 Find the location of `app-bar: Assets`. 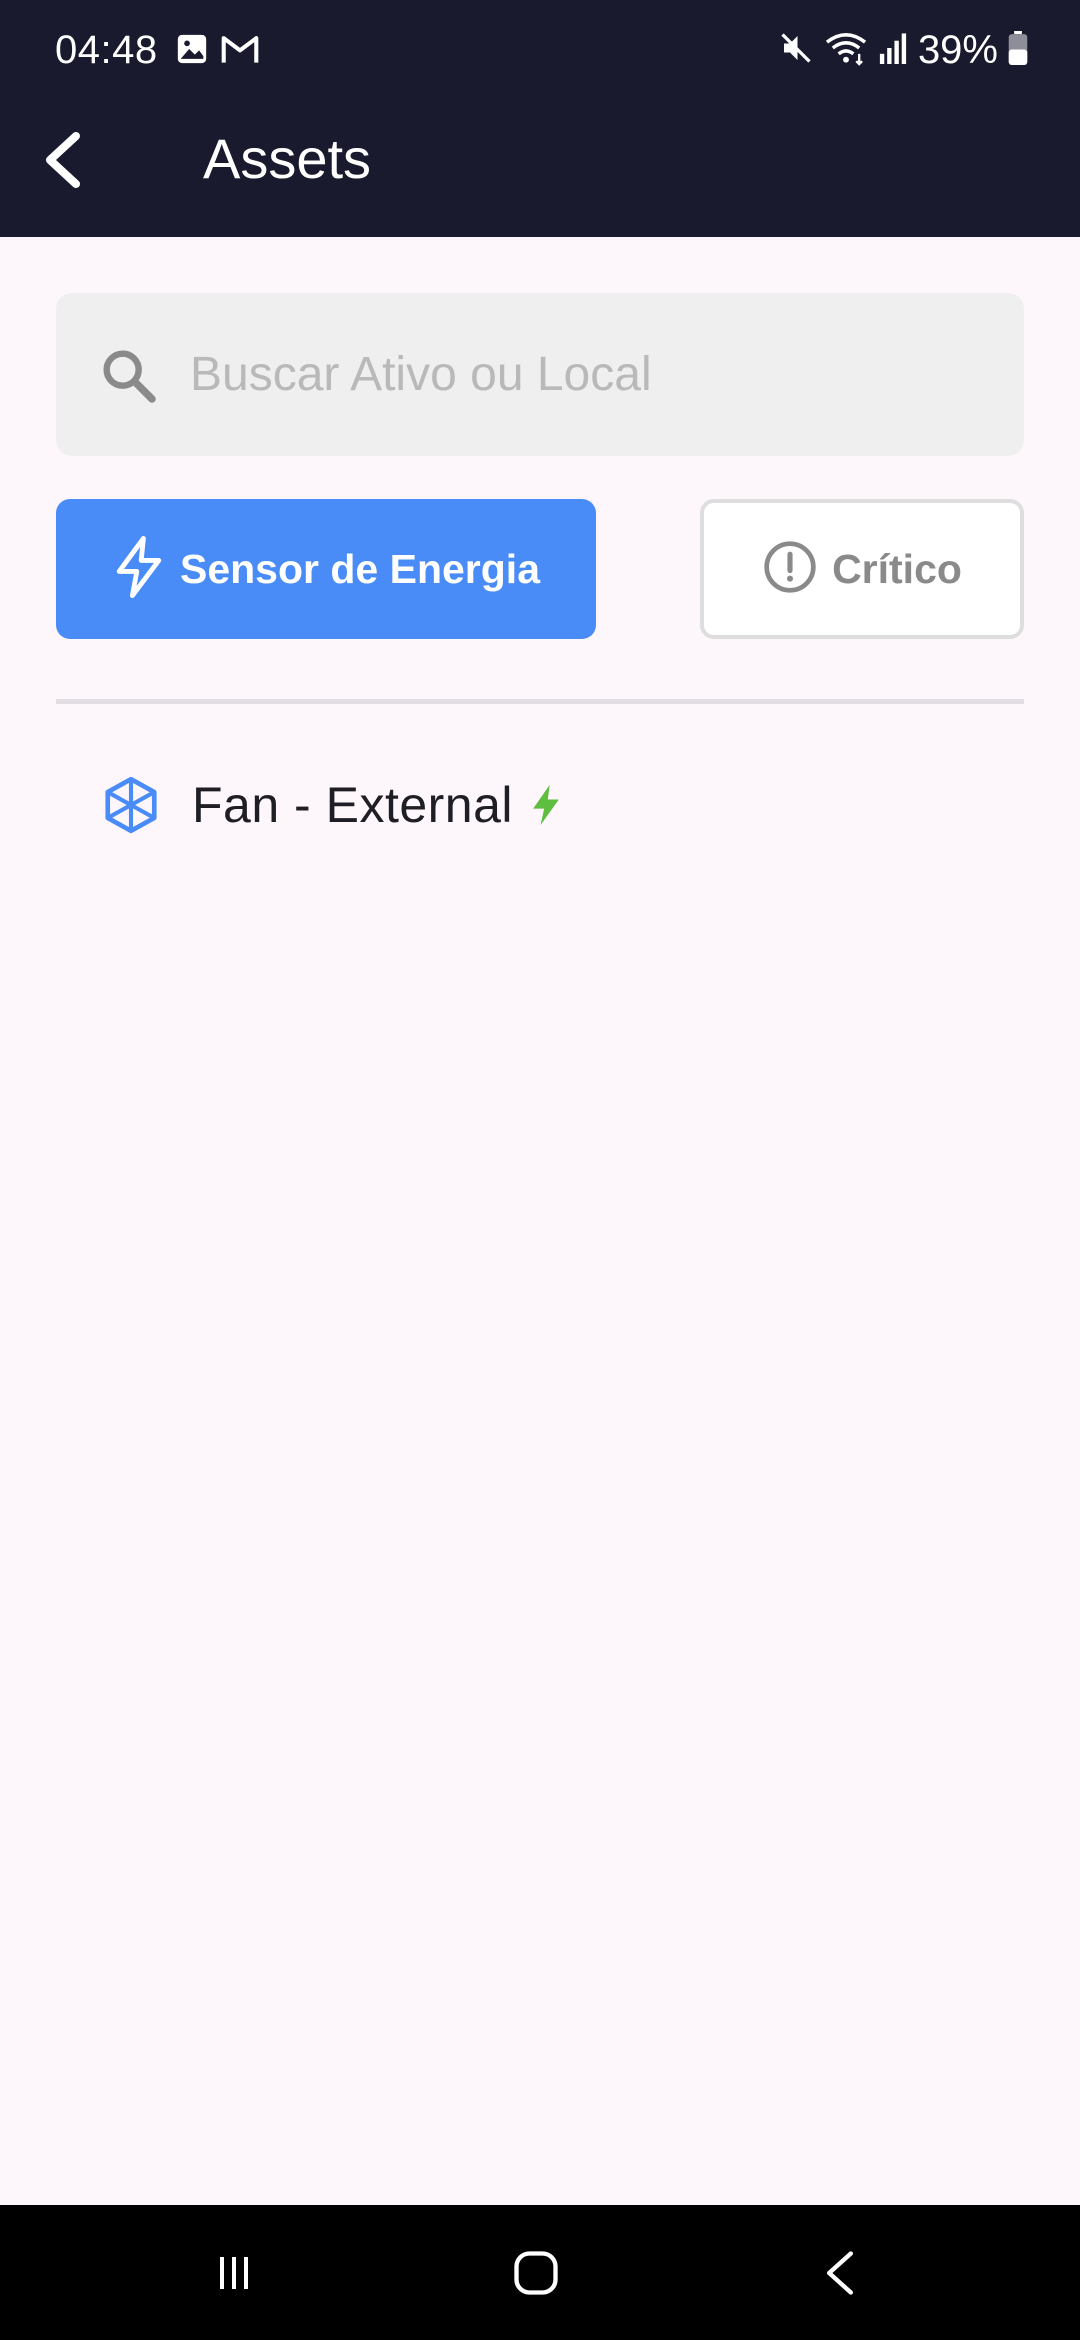

app-bar: Assets is located at coordinates (540, 168).